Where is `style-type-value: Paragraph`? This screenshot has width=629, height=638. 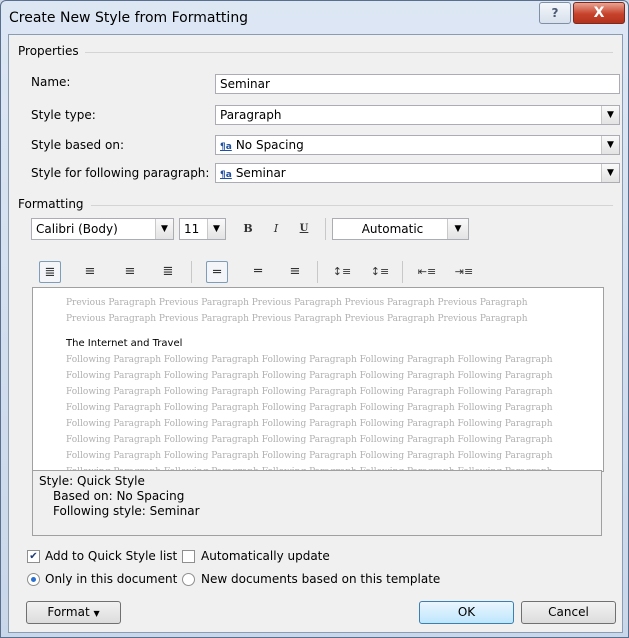
style-type-value: Paragraph is located at coordinates (251, 115).